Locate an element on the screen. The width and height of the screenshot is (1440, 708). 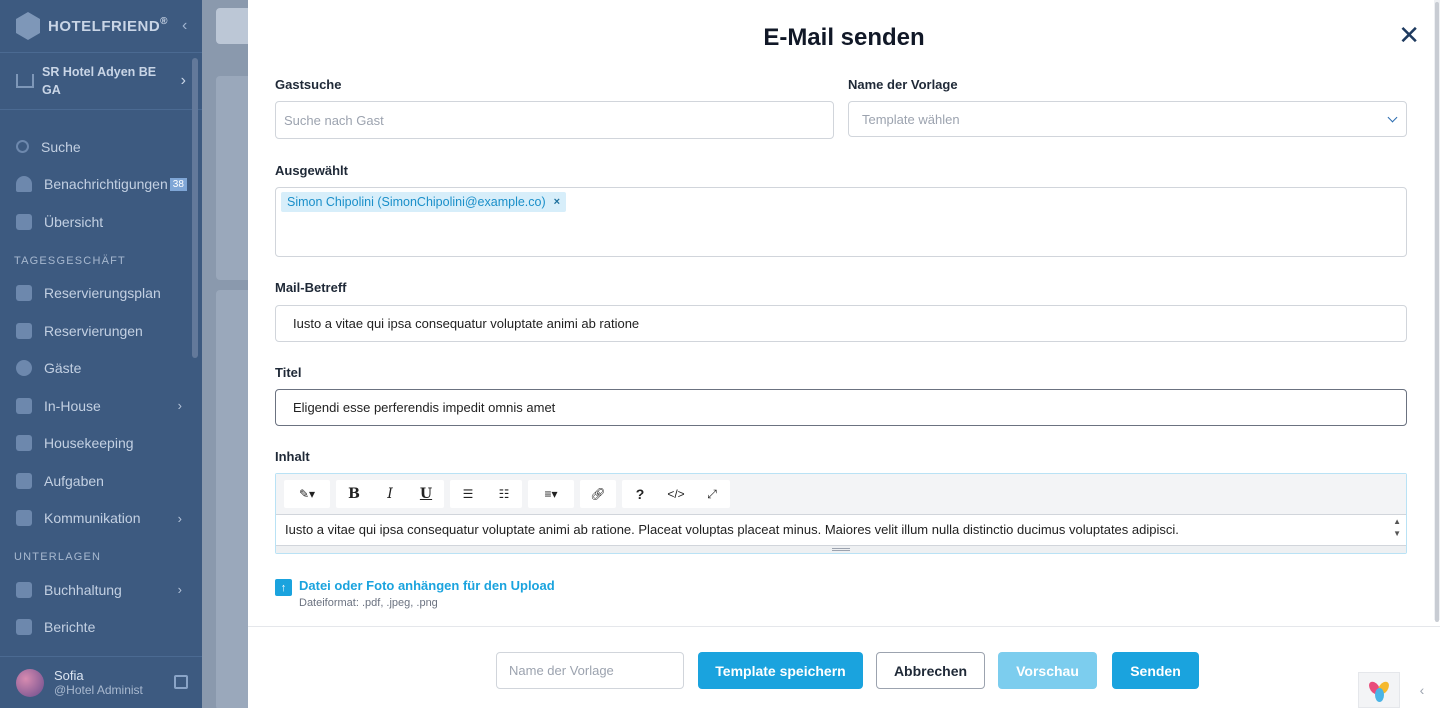
report-icon is located at coordinates (24, 627).